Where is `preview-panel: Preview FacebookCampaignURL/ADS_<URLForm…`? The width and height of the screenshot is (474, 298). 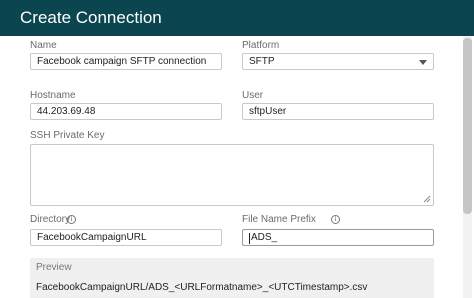 preview-panel: Preview FacebookCampaignURL/ADS_<URLForm… is located at coordinates (232, 278).